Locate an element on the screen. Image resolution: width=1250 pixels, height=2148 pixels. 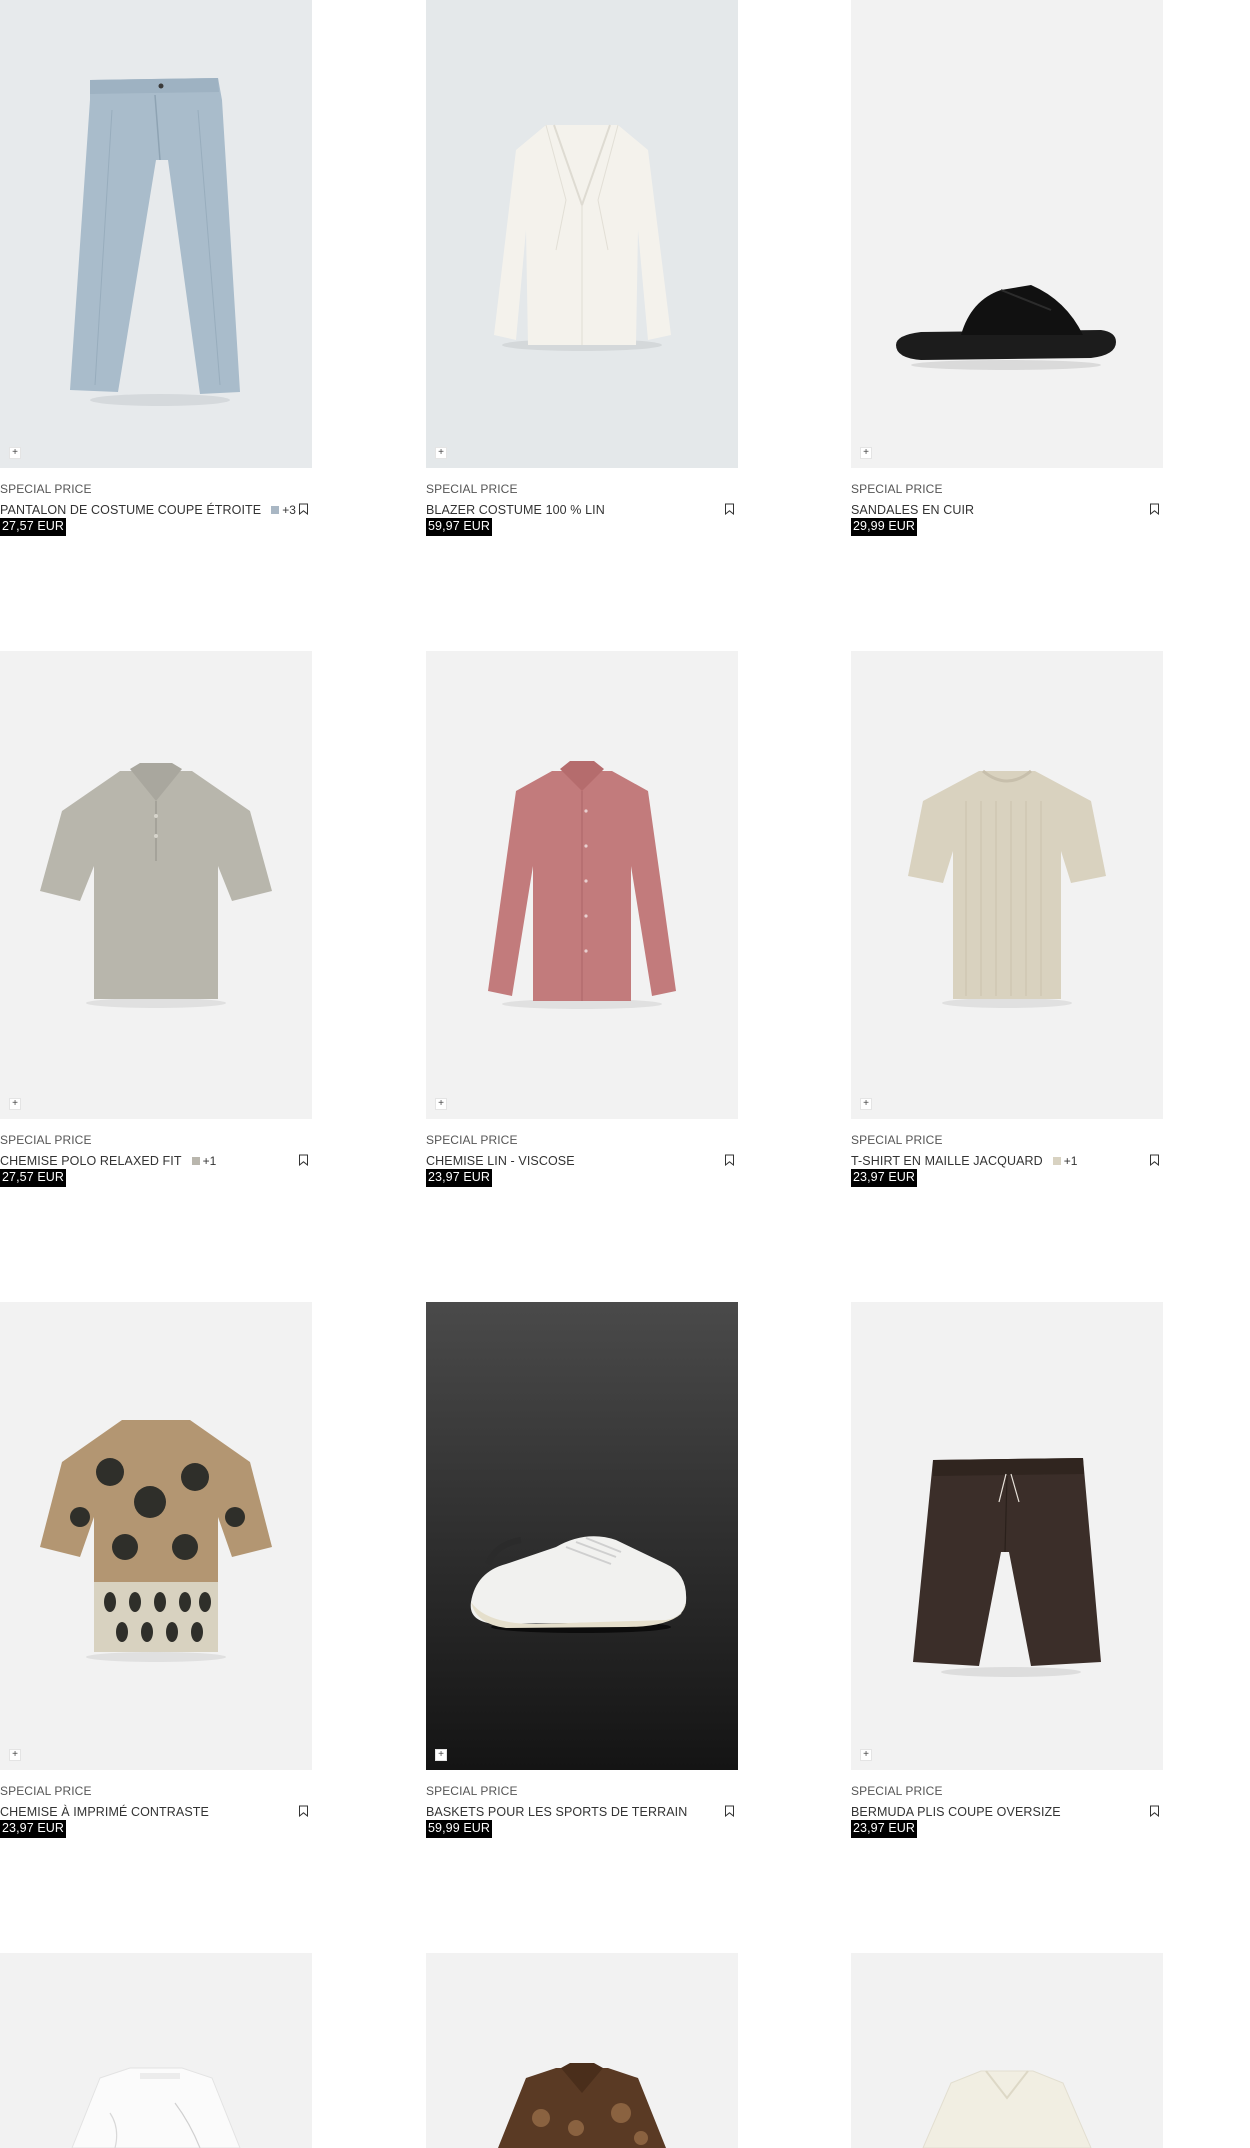
brown-shirt-image is located at coordinates (582, 2105).